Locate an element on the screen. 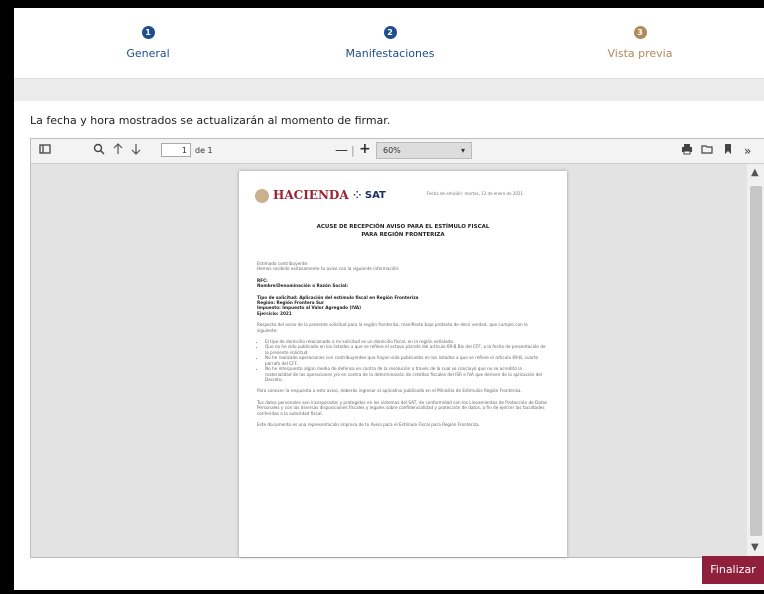  step-number-badge: 2 is located at coordinates (390, 32).